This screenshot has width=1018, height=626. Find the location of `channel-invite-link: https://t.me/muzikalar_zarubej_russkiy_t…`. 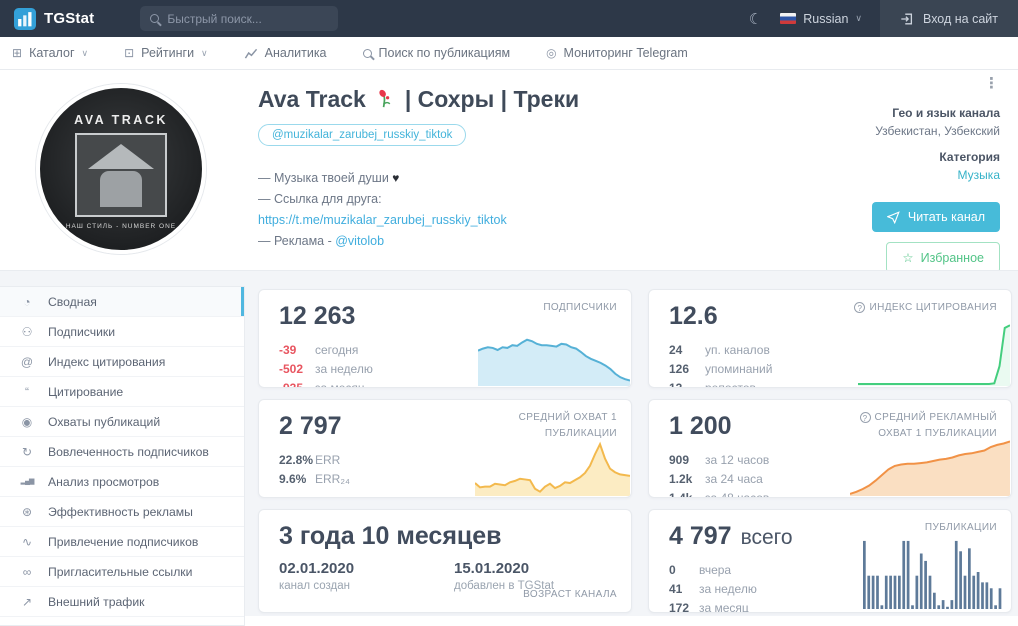

channel-invite-link: https://t.me/muzikalar_zarubej_russkiy_t… is located at coordinates (382, 220).